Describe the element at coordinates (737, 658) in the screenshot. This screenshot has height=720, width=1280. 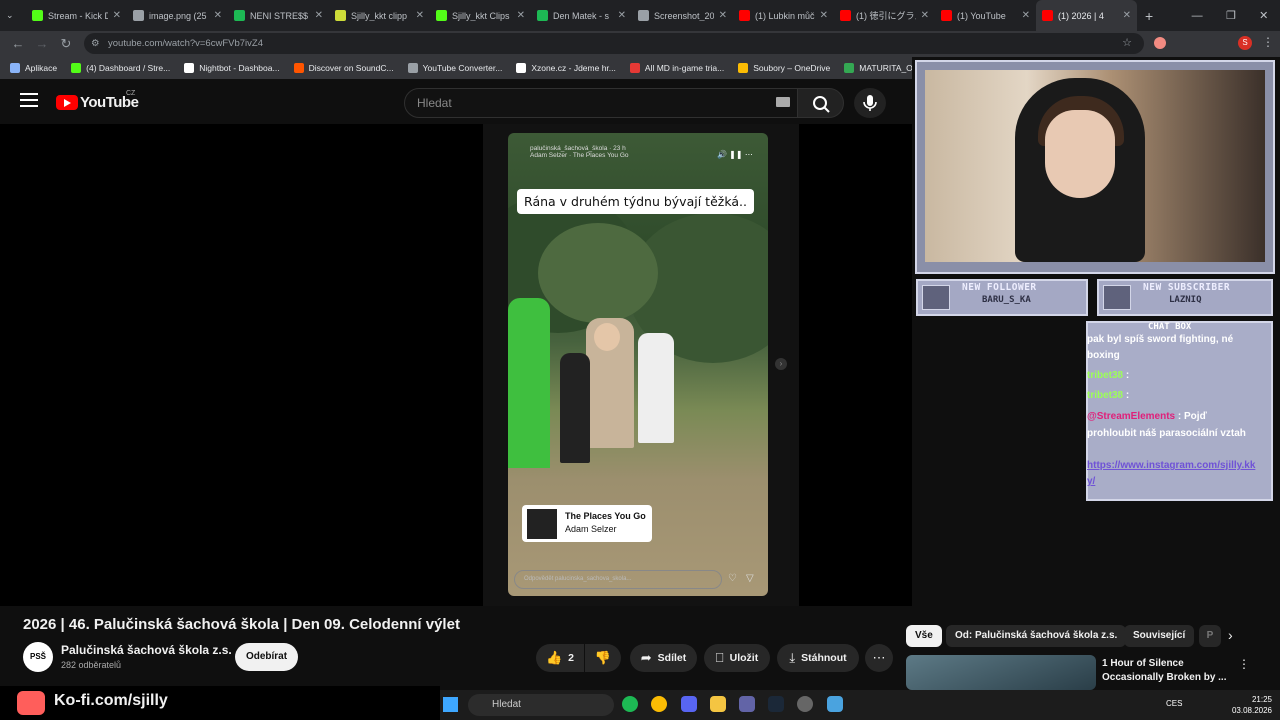
I see `save-button: ⎕ Uložit` at that location.